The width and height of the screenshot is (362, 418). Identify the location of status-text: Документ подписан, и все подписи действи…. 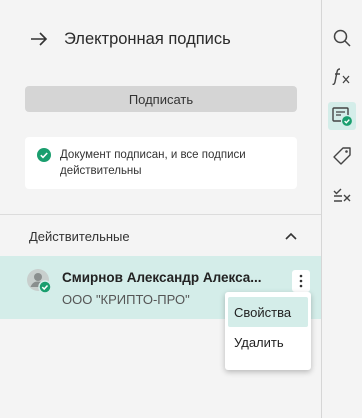
(153, 163).